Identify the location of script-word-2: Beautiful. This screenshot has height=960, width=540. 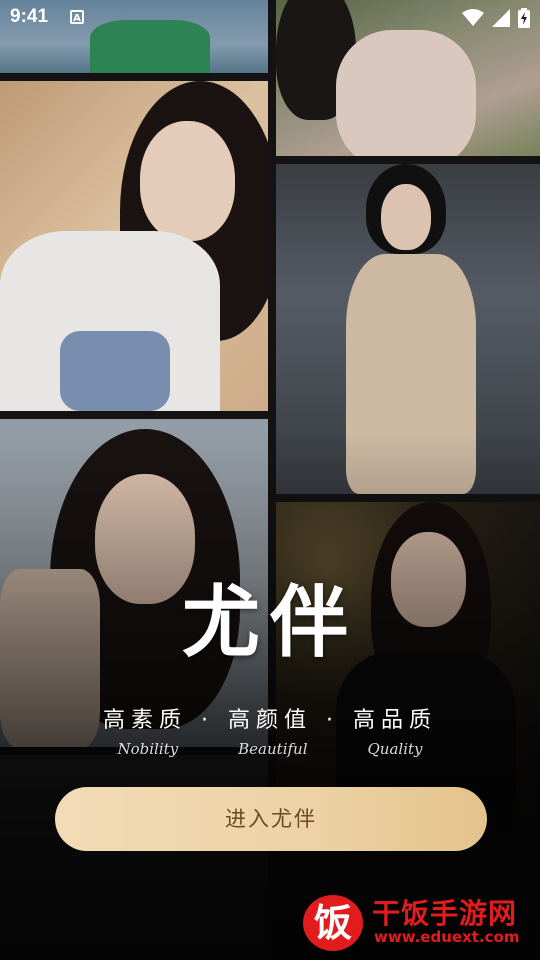
(273, 749).